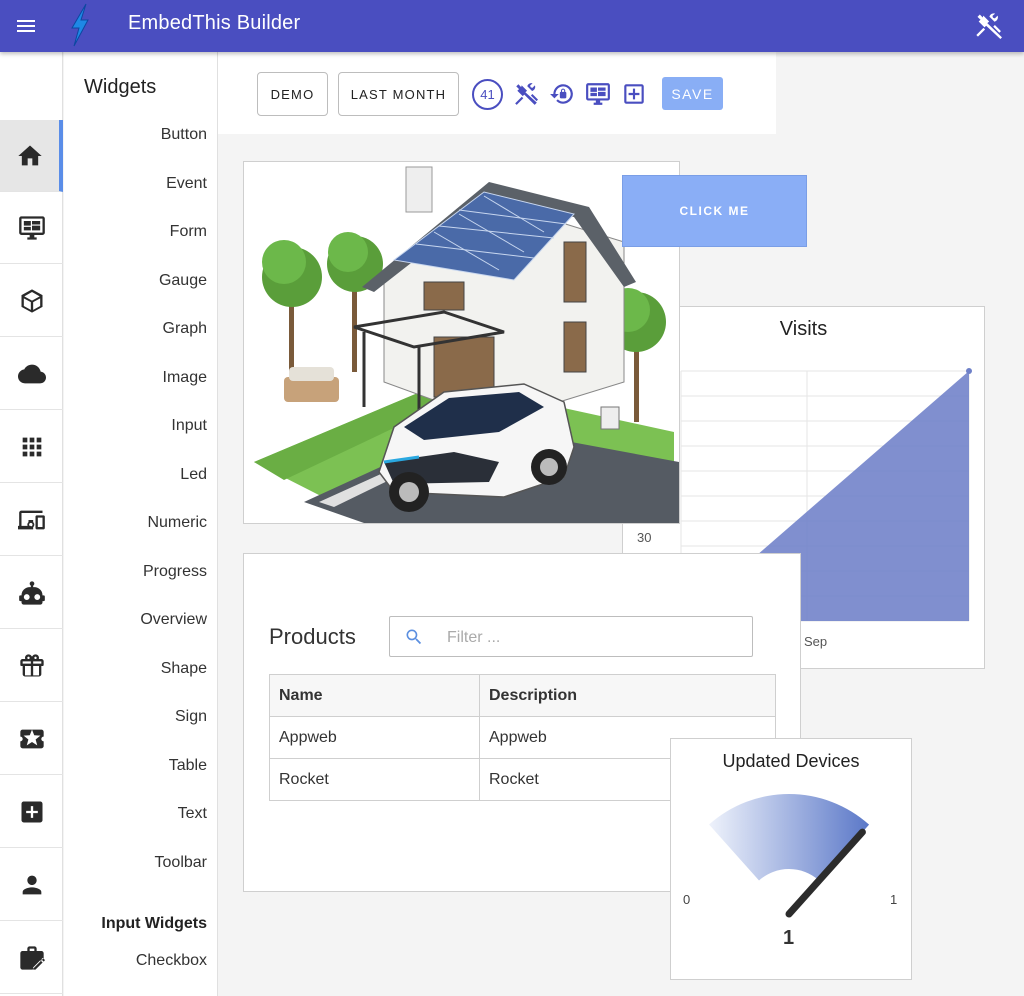 This screenshot has width=1024, height=996. I want to click on column-header-name: Name, so click(374, 695).